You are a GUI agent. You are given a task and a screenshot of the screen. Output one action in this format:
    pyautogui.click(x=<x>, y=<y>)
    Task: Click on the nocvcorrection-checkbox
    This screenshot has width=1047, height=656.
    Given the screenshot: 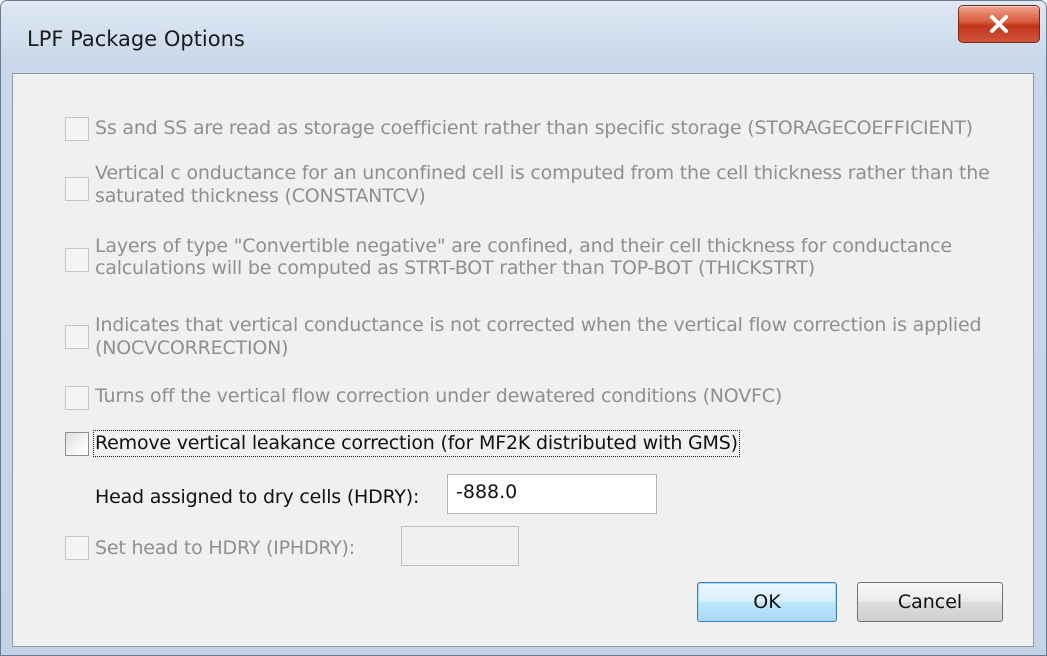 What is the action you would take?
    pyautogui.click(x=77, y=337)
    